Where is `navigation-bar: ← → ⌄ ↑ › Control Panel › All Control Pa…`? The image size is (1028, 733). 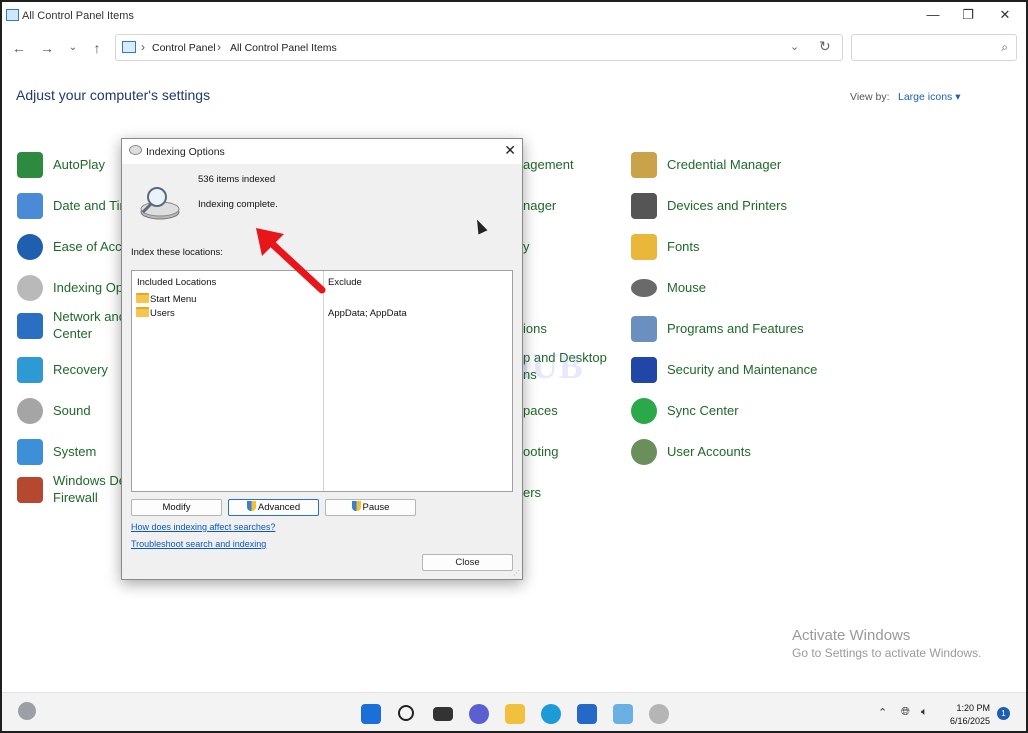
navigation-bar: ← → ⌄ ↑ › Control Panel › All Control Pa… is located at coordinates (514, 48).